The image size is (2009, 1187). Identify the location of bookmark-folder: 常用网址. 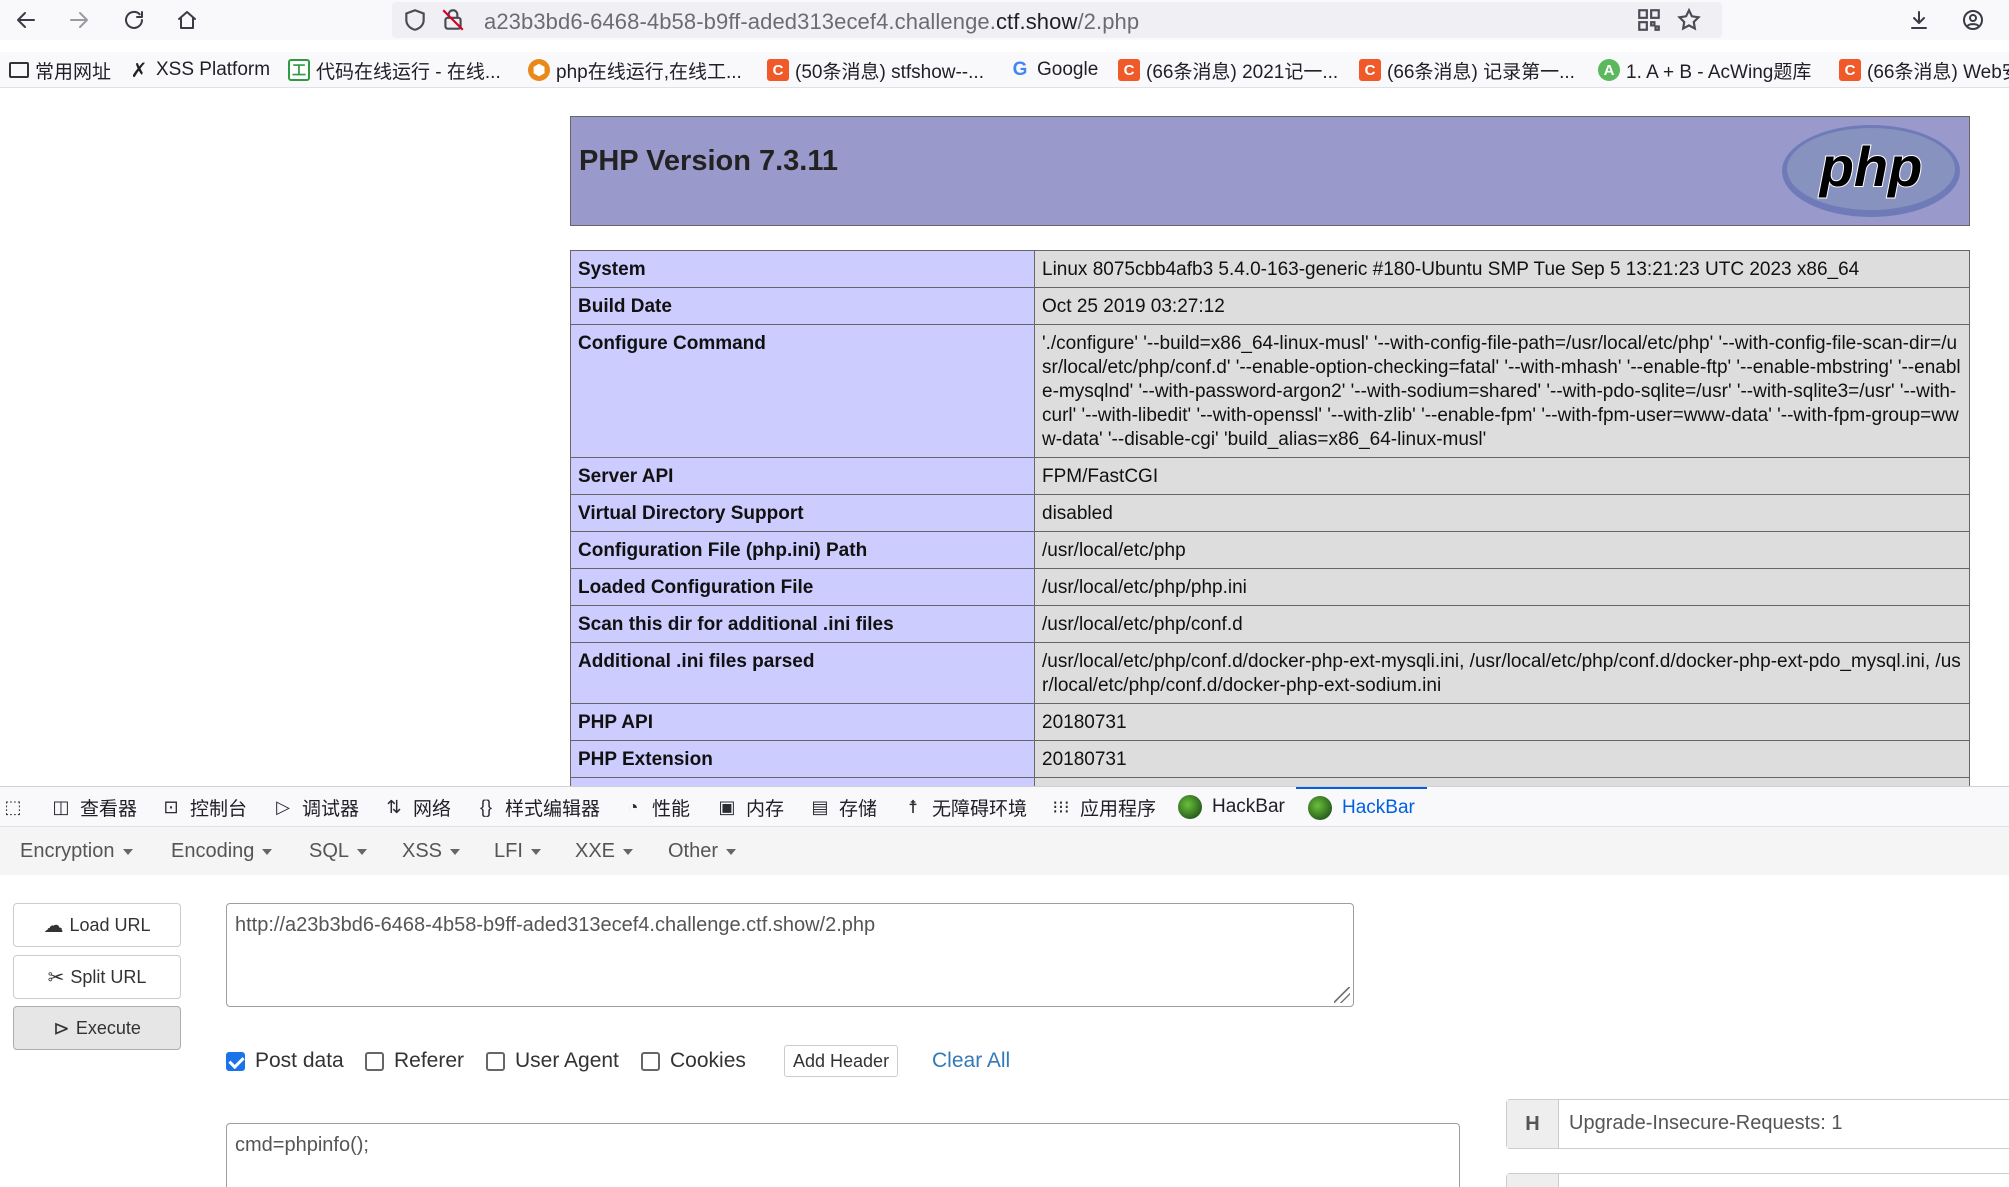
(60, 70).